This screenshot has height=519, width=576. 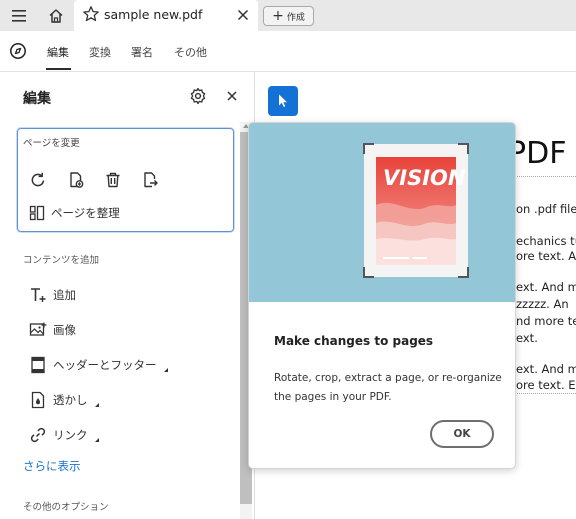 I want to click on pdf-text-line: ore text. An, so click(x=546, y=256).